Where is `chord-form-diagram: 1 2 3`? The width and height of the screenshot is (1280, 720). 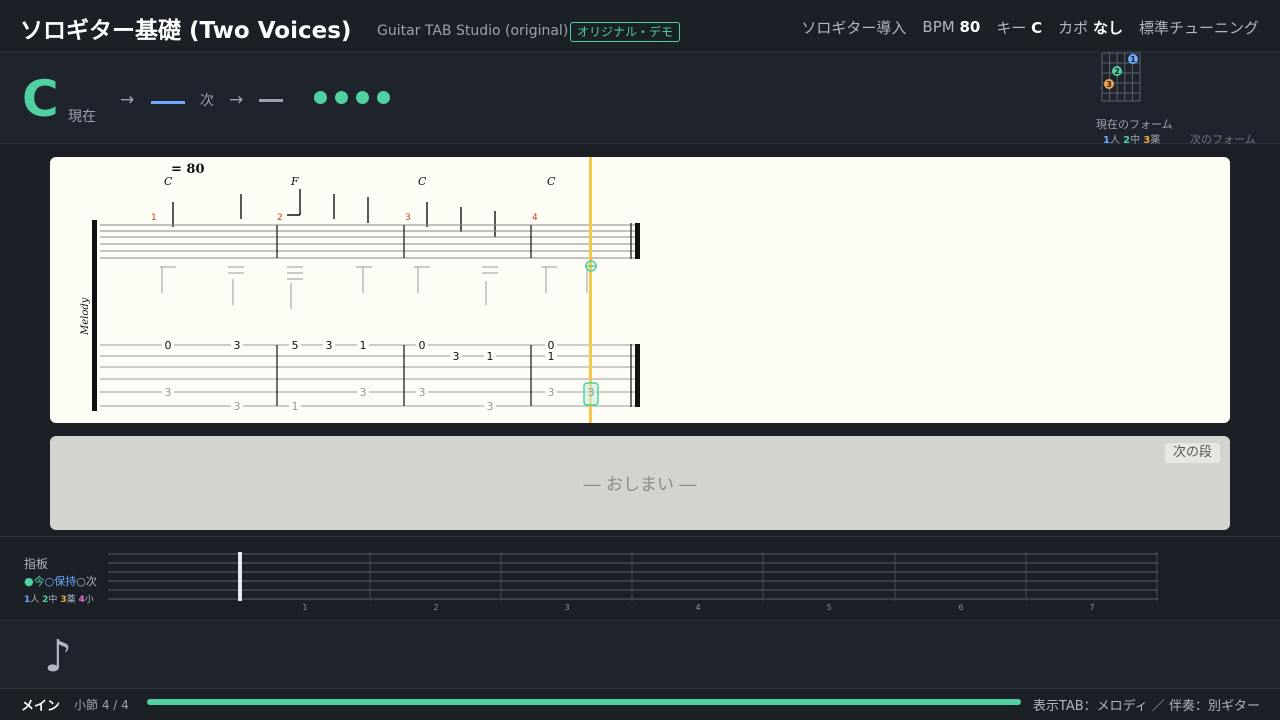 chord-form-diagram: 1 2 3 is located at coordinates (1121, 77).